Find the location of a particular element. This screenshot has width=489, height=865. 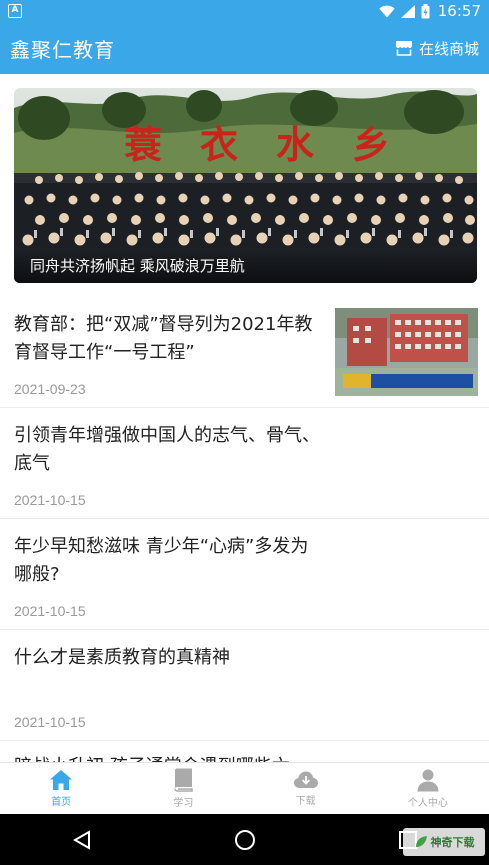

person-icon is located at coordinates (428, 780).